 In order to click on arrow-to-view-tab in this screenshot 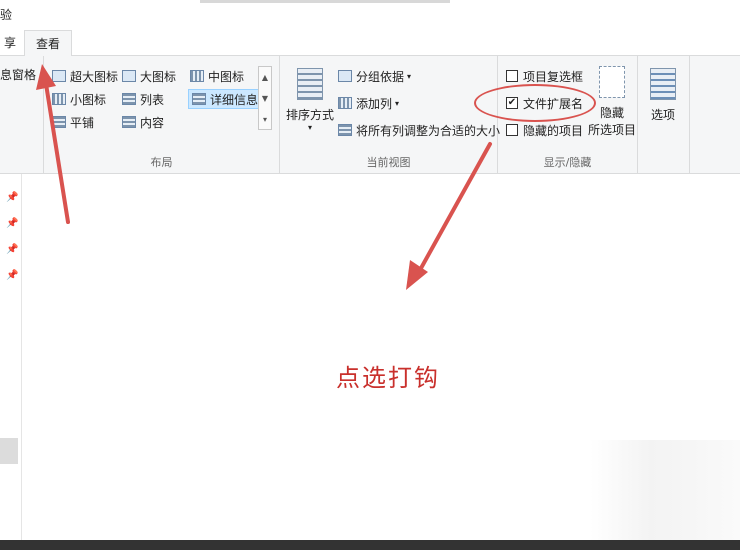, I will do `click(53, 144)`.